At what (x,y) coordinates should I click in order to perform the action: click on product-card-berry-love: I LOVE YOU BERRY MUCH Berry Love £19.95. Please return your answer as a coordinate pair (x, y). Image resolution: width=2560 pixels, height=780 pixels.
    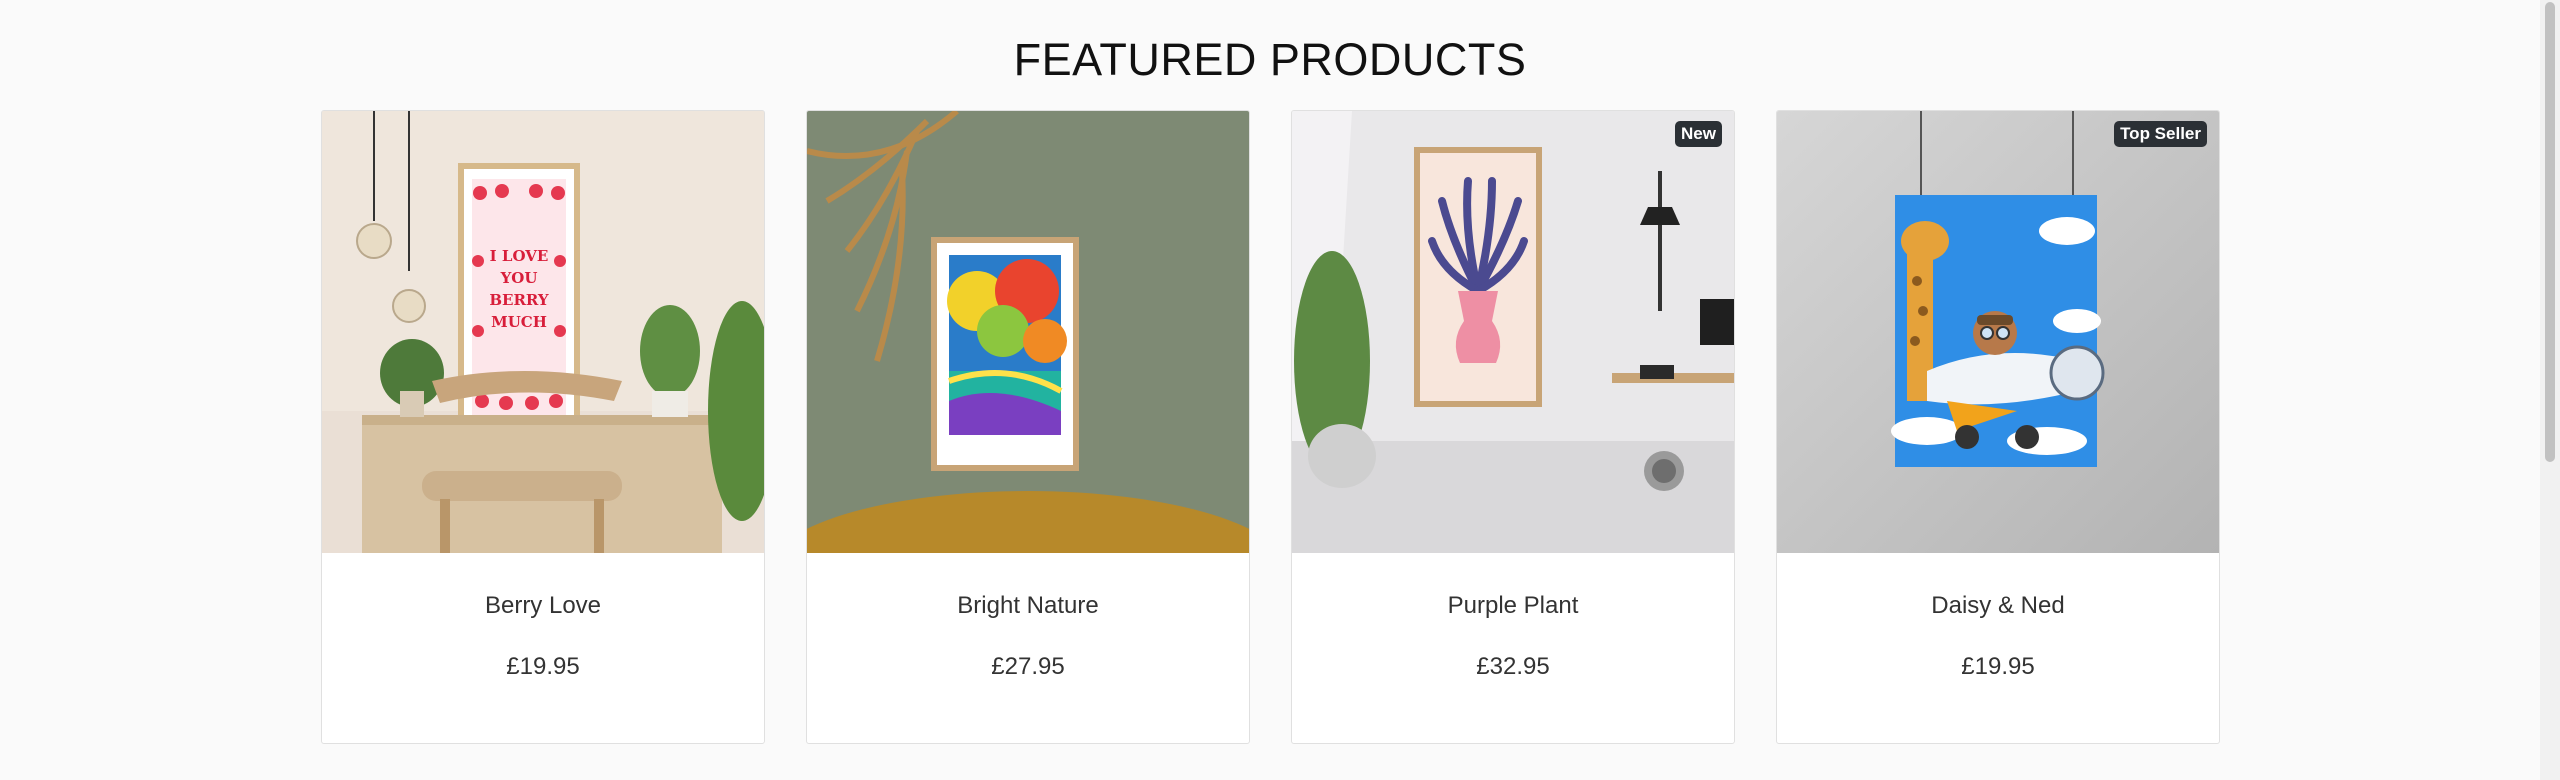
    Looking at the image, I should click on (543, 427).